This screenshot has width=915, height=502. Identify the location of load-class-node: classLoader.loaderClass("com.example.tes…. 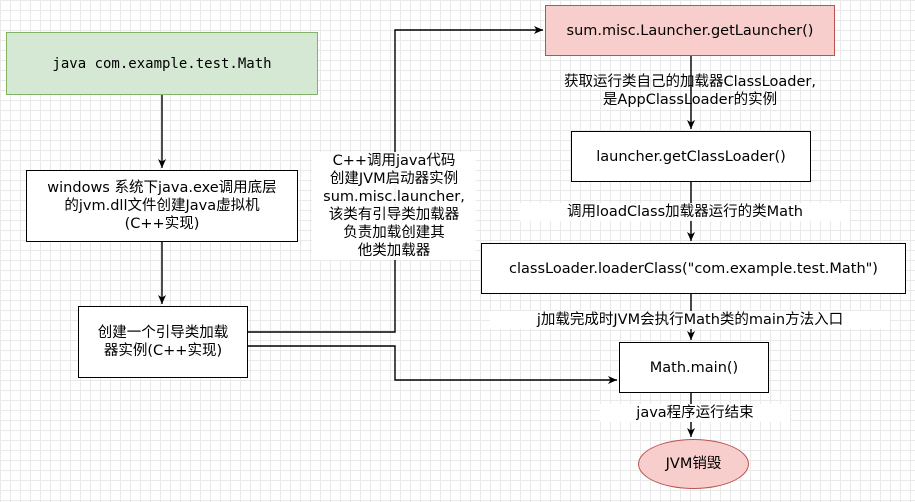
(693, 268).